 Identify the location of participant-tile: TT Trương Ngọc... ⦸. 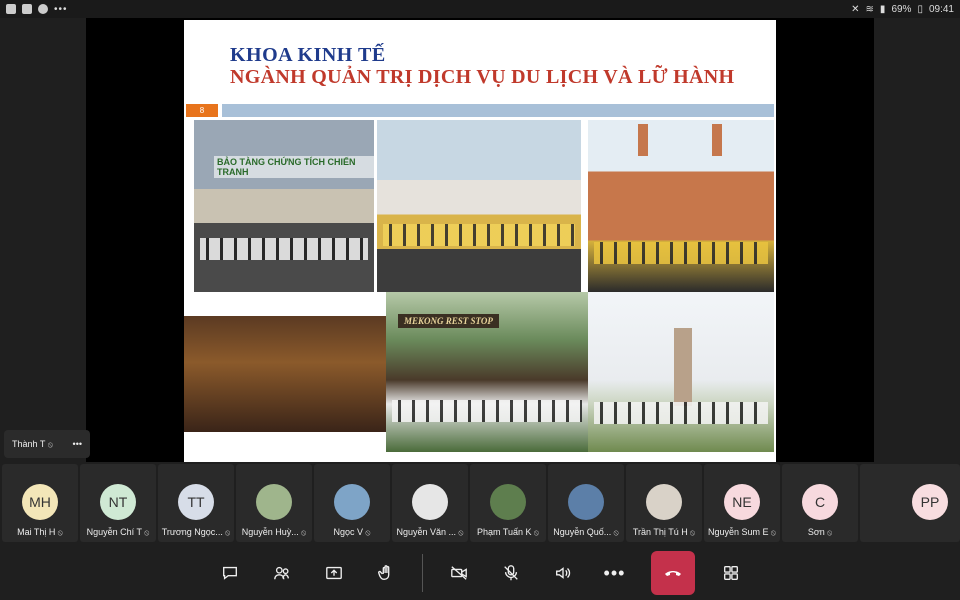
(196, 503).